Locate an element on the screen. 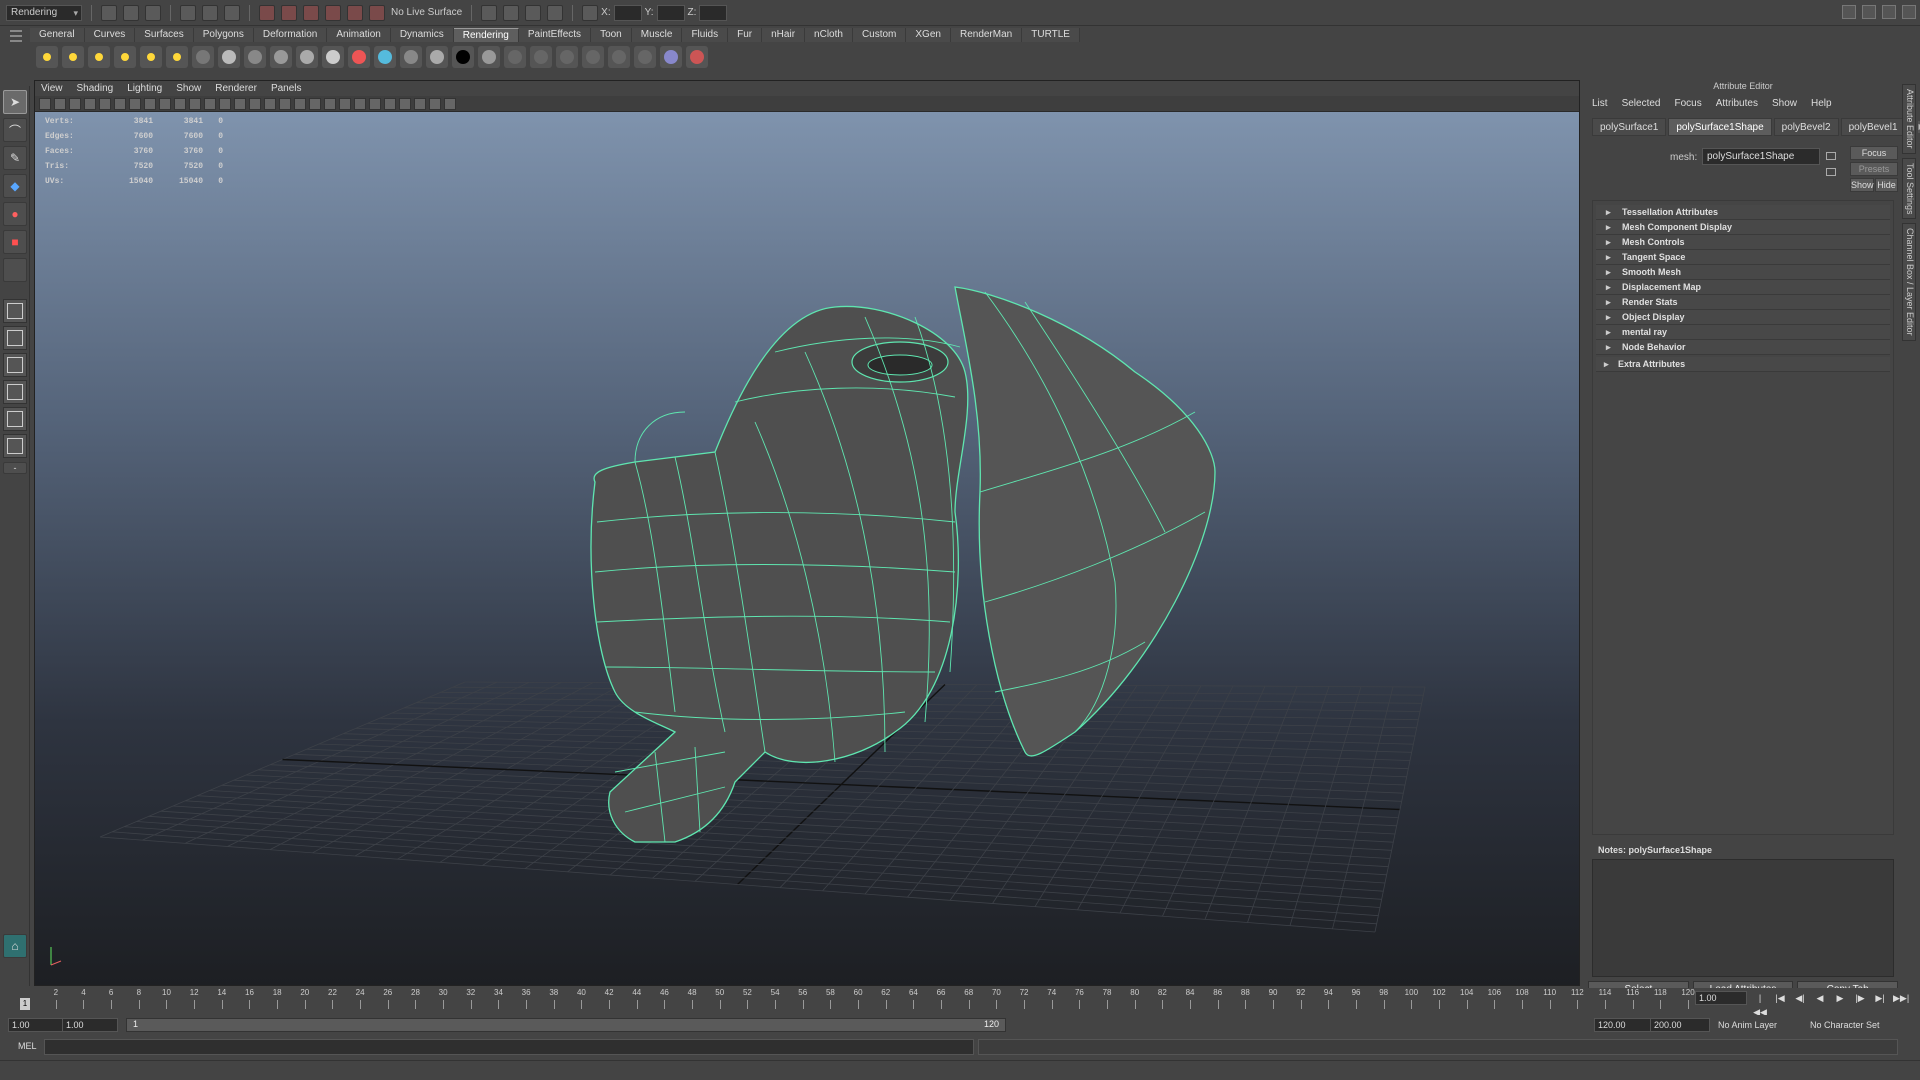 This screenshot has width=1920, height=1080. area-light-icon is located at coordinates (99, 57).